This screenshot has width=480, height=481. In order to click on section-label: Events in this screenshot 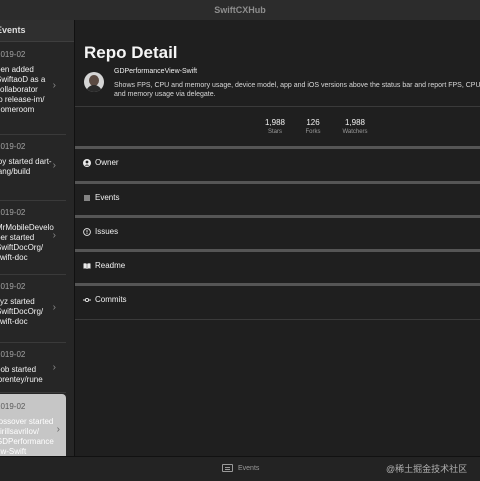, I will do `click(107, 197)`.